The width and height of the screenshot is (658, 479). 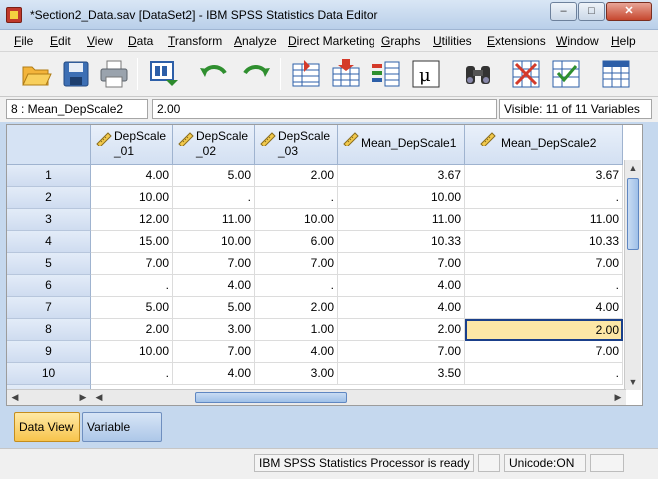 What do you see at coordinates (140, 41) in the screenshot?
I see `menu-data: Data` at bounding box center [140, 41].